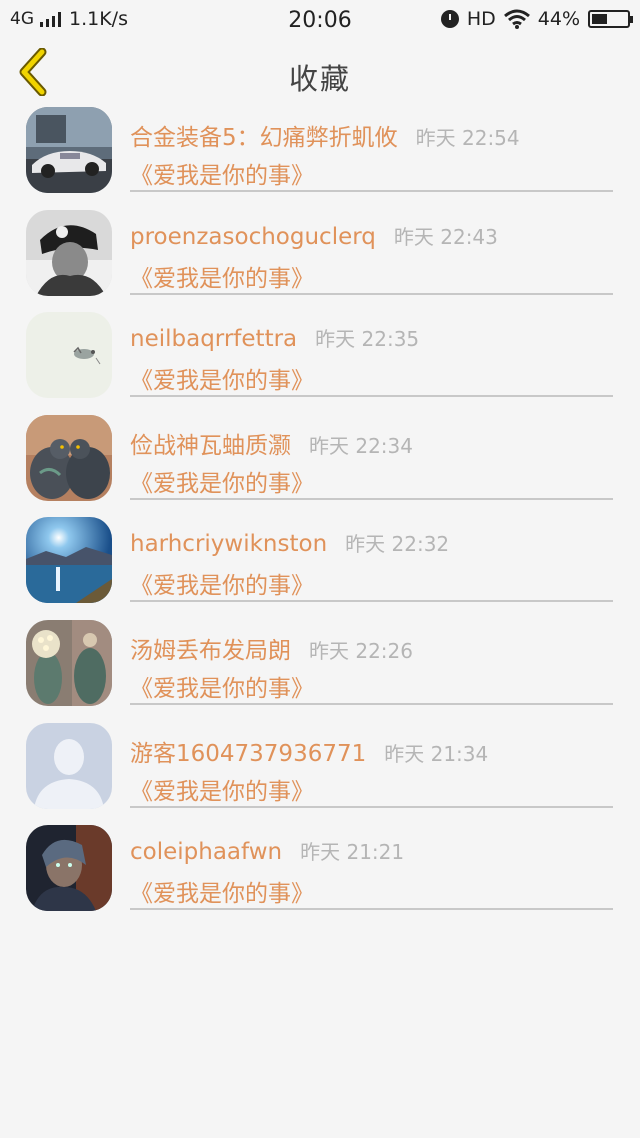 The width and height of the screenshot is (640, 1138). What do you see at coordinates (558, 19) in the screenshot?
I see `battery-percent: 44%` at bounding box center [558, 19].